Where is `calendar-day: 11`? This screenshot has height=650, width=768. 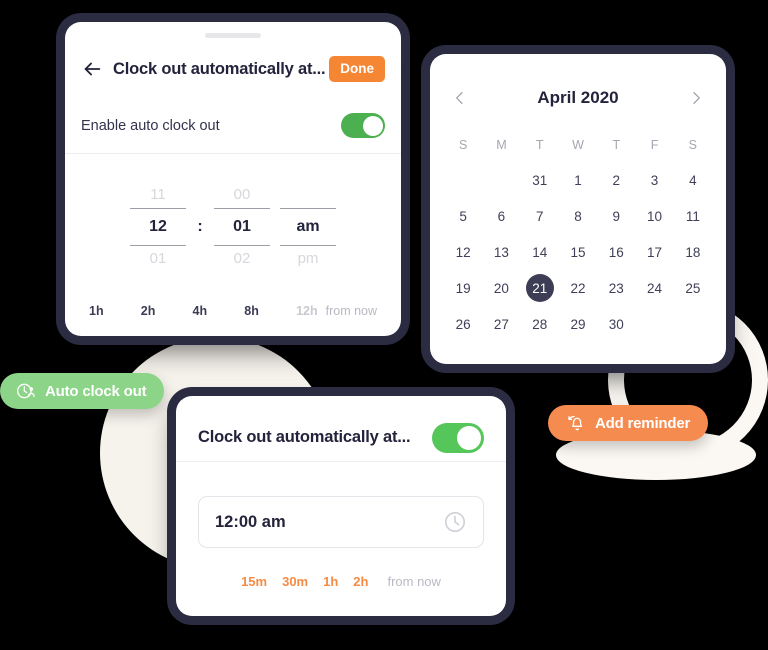 calendar-day: 11 is located at coordinates (693, 216).